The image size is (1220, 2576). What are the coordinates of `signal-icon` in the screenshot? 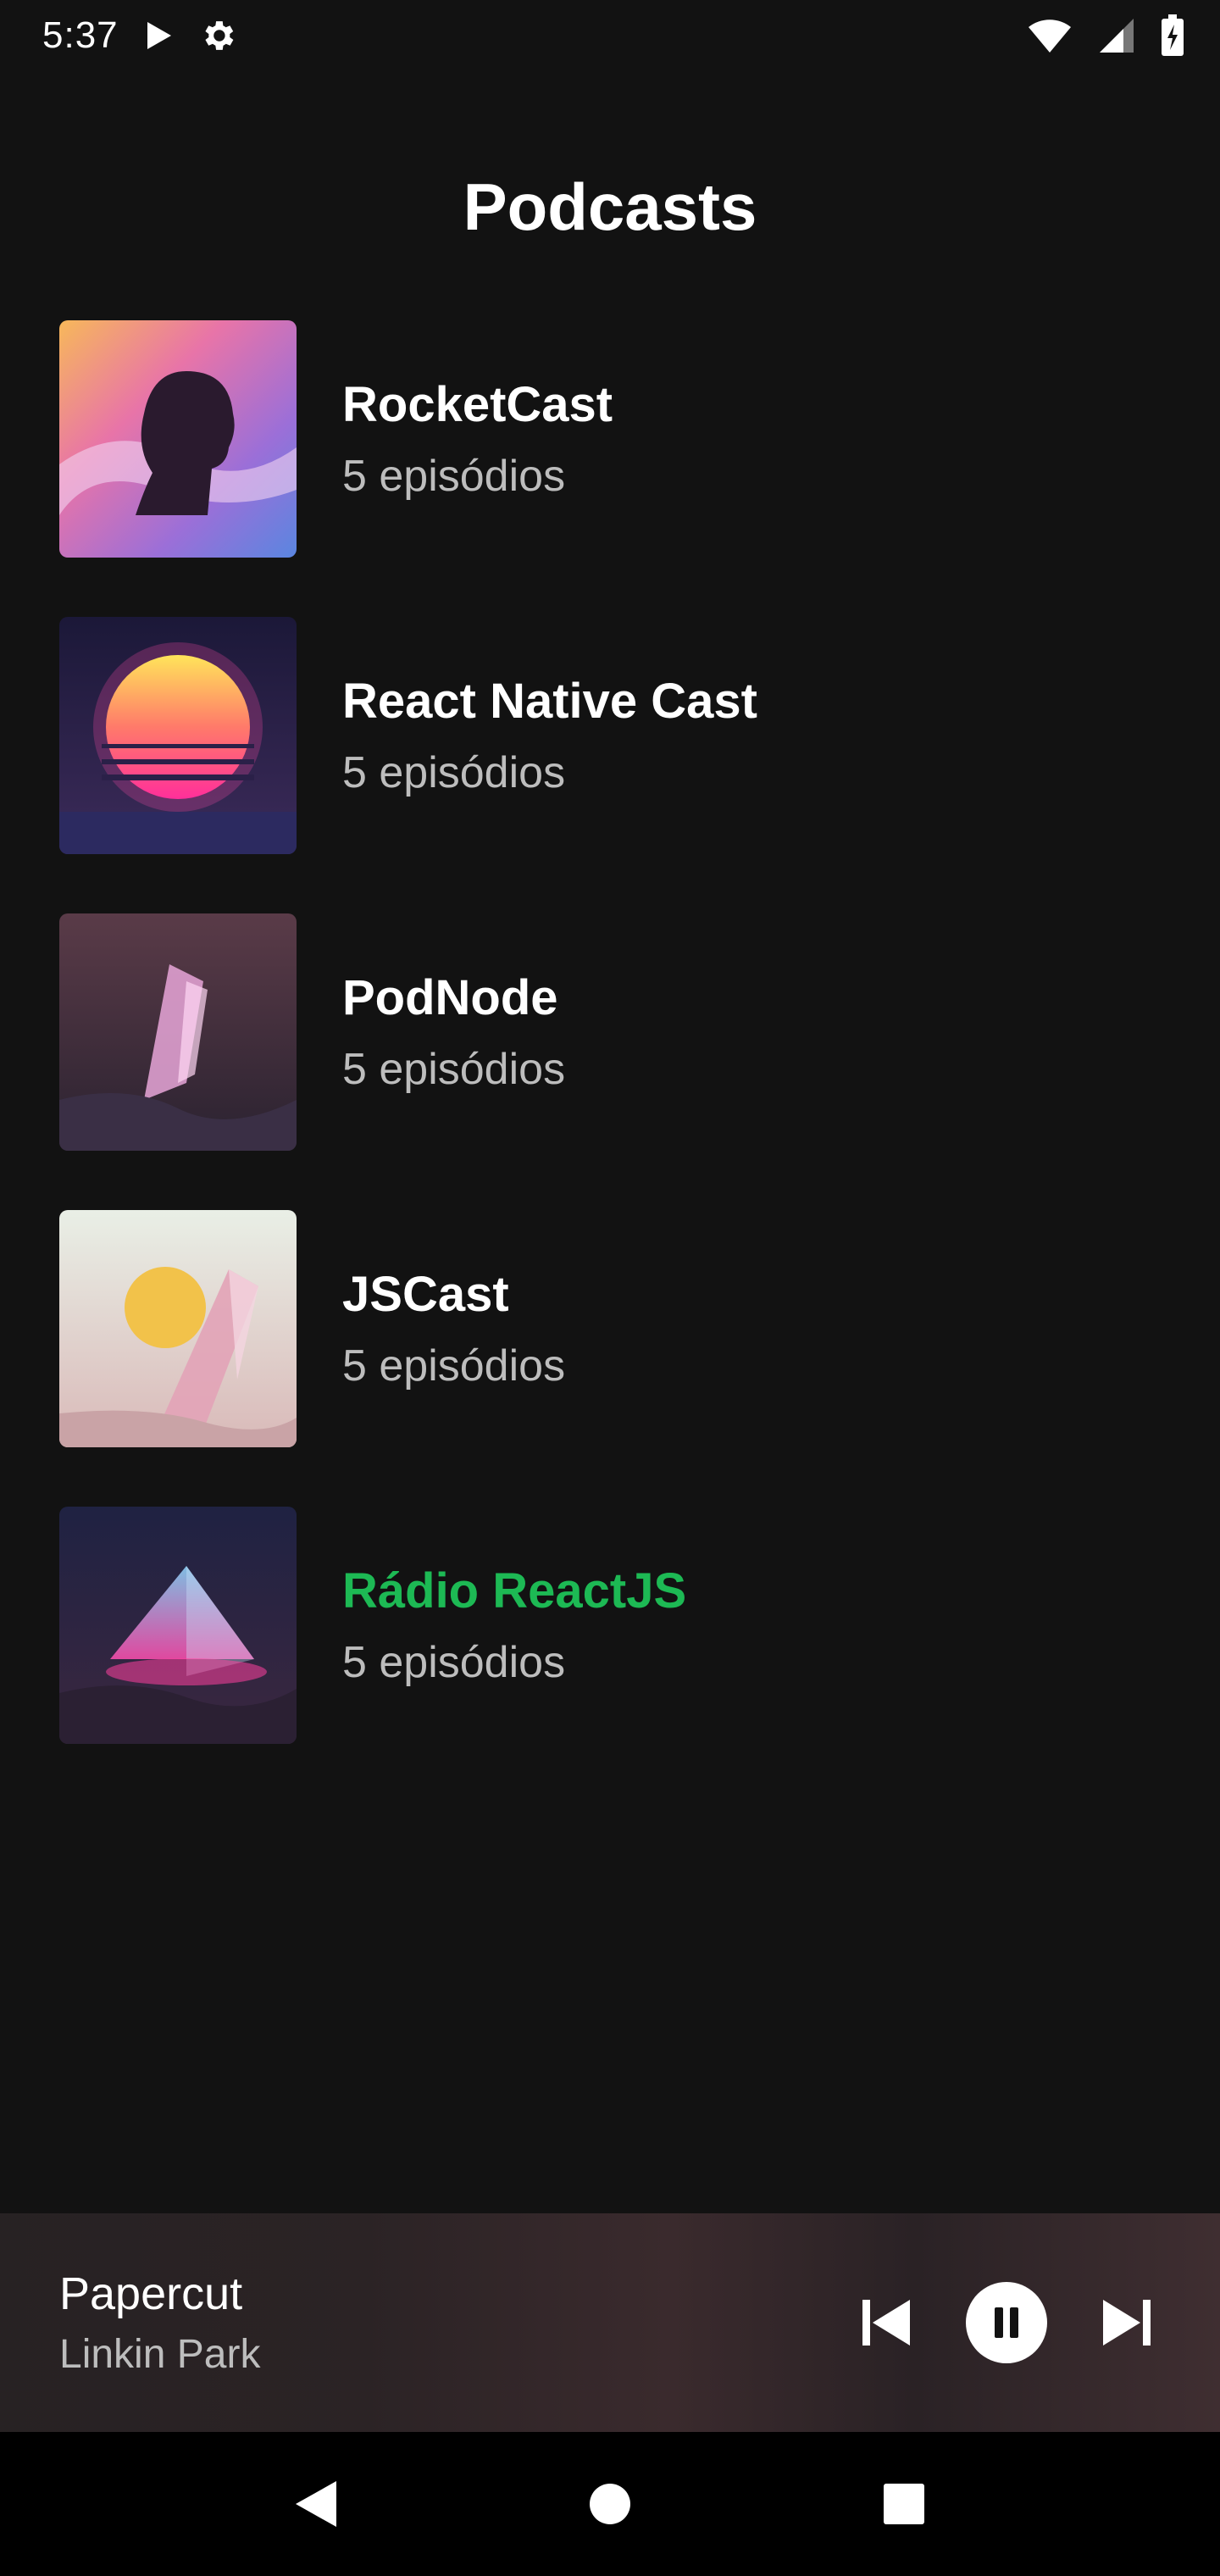 It's located at (1116, 35).